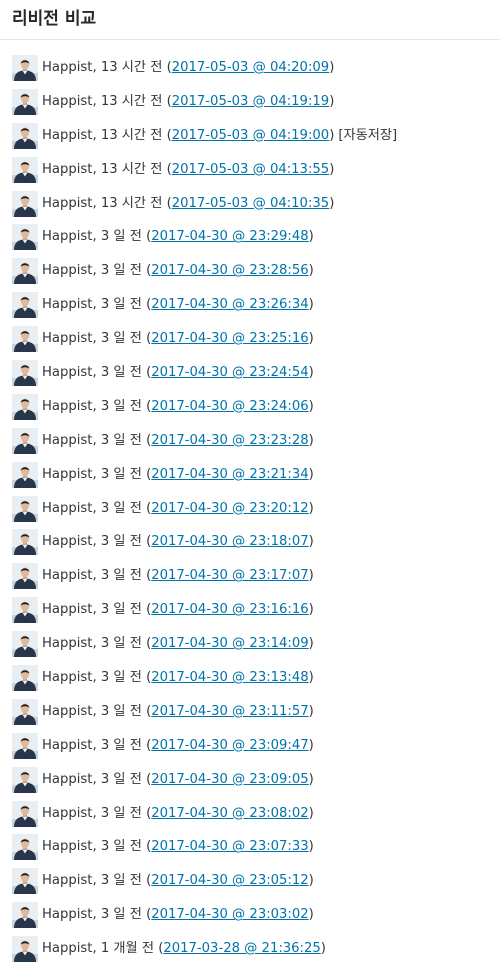 Image resolution: width=500 pixels, height=967 pixels. I want to click on revision-date-link: 2017-04-30 @ 23:16:16, so click(229, 610).